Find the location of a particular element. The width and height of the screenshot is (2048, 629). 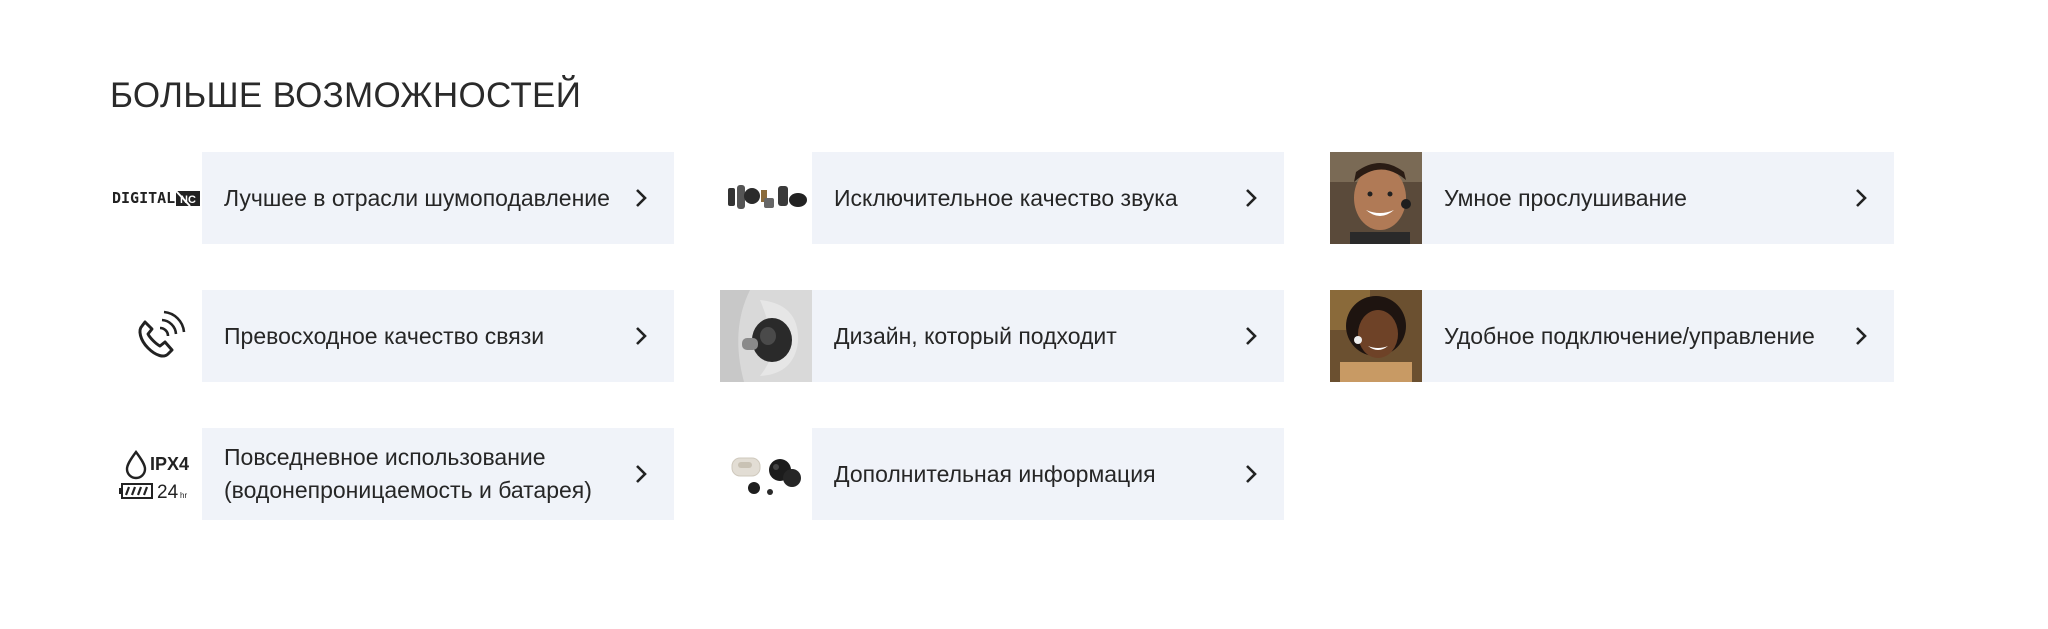

feature-label: Лучшее в отрасли шумоподавление is located at coordinates (417, 197).